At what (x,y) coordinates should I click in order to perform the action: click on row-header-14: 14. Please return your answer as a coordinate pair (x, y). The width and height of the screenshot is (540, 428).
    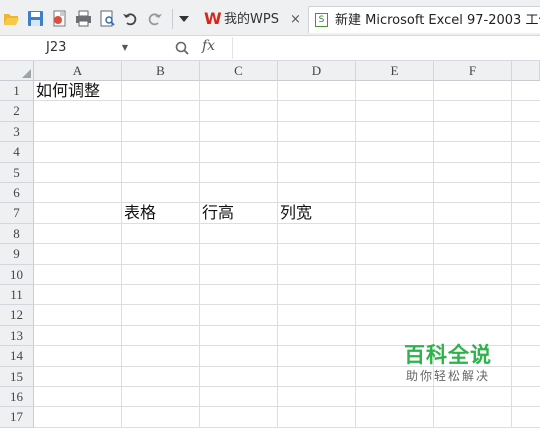
    Looking at the image, I should click on (17, 356).